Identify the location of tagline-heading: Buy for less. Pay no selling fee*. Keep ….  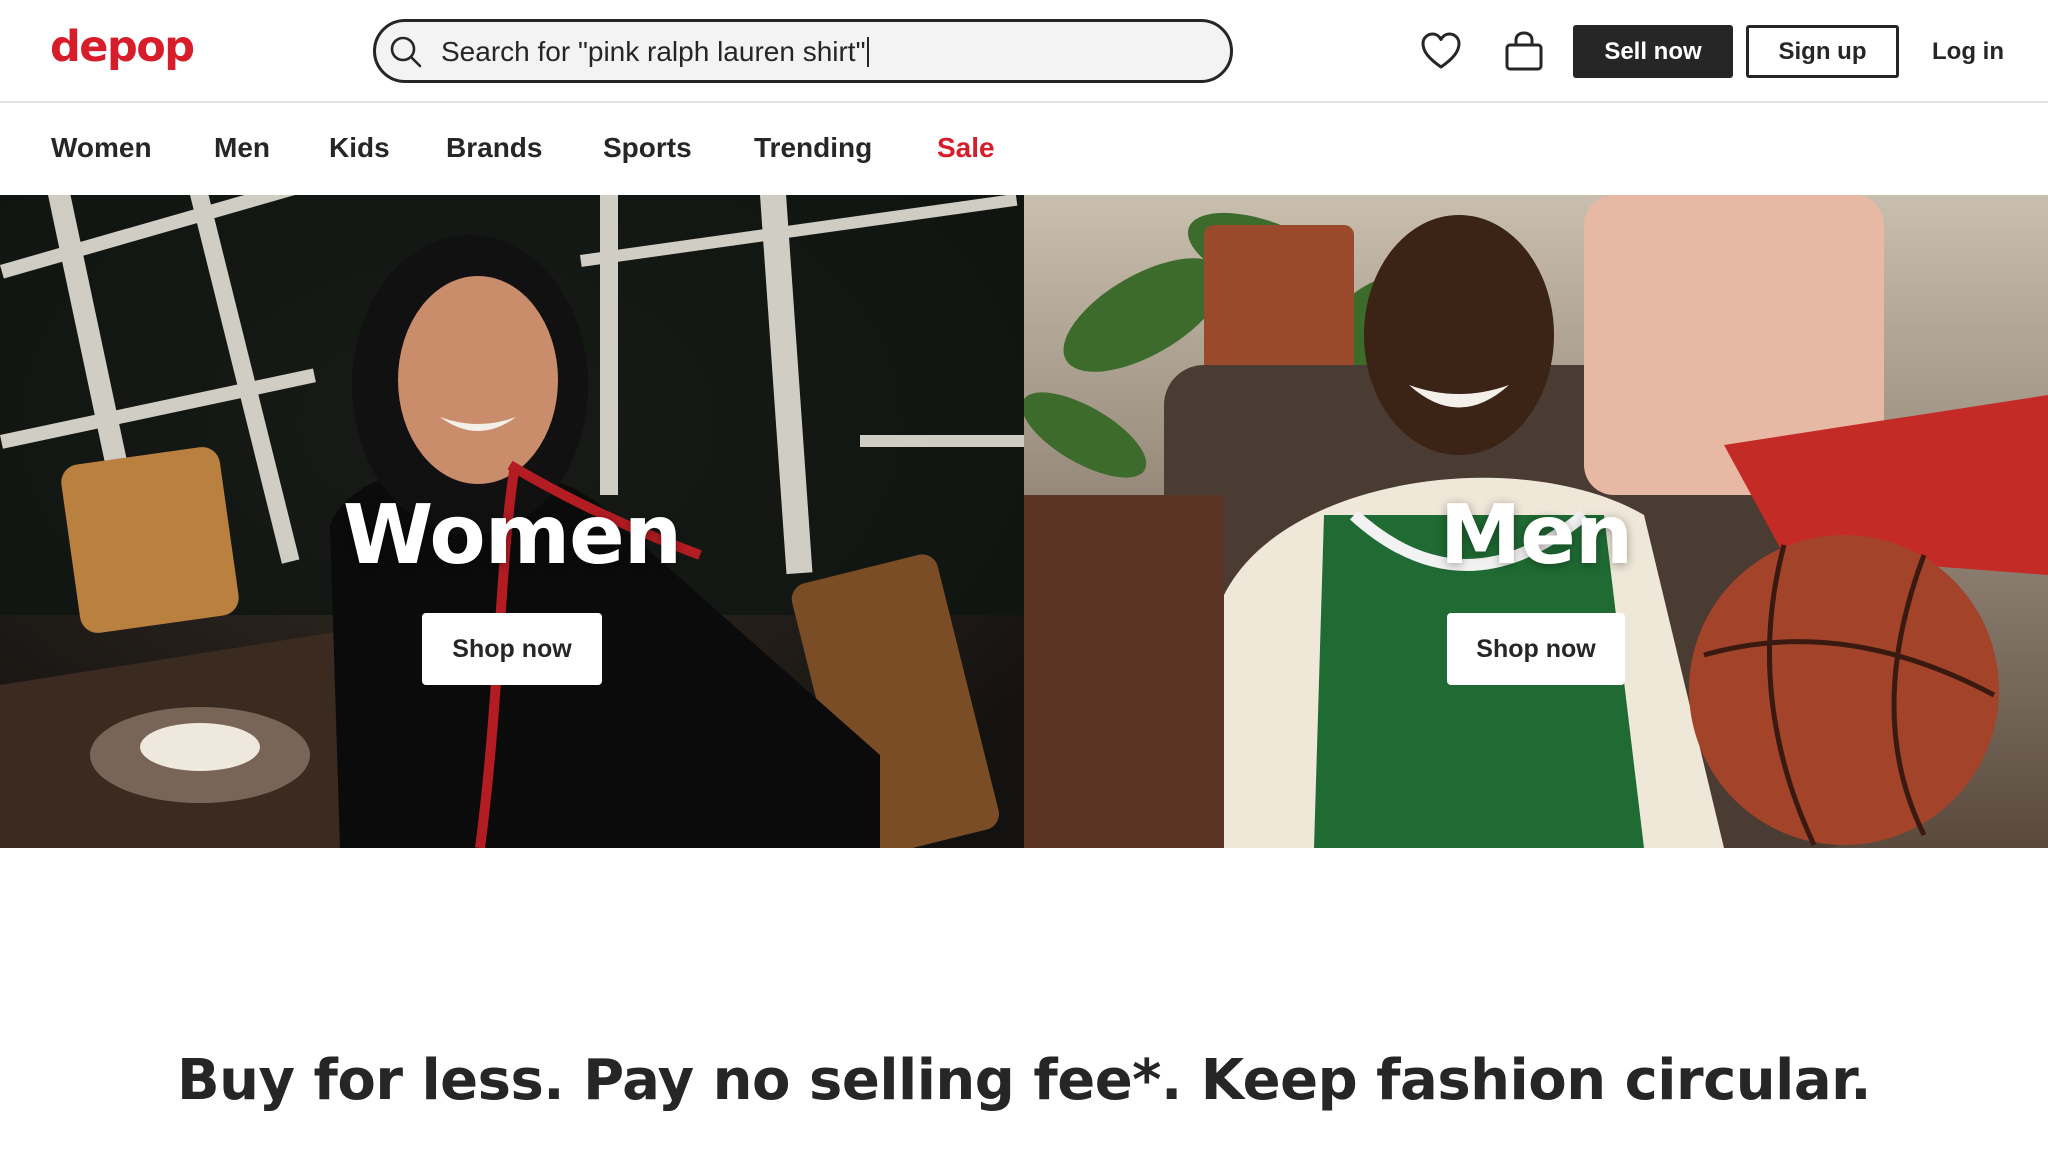
(1024, 1080).